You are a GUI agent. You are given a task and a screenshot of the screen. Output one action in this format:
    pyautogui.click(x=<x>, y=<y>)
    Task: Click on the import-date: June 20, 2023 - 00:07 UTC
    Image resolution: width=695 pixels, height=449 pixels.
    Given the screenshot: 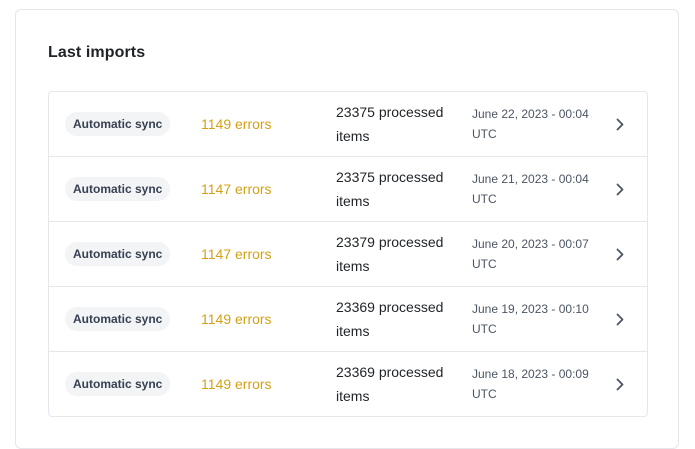 What is the action you would take?
    pyautogui.click(x=530, y=254)
    